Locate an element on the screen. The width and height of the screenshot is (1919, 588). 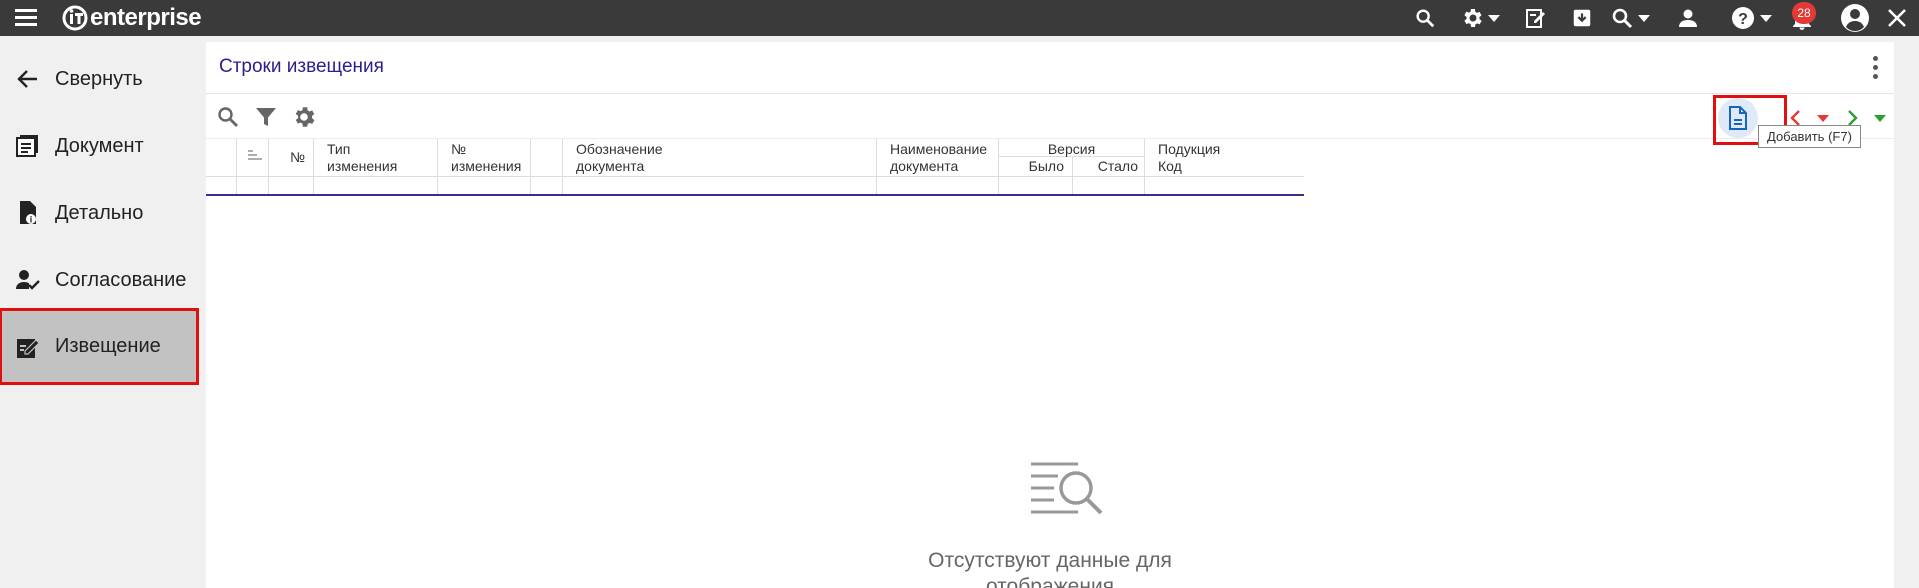
empty-state-text: Отсутствуют данные для отображения is located at coordinates (1050, 568).